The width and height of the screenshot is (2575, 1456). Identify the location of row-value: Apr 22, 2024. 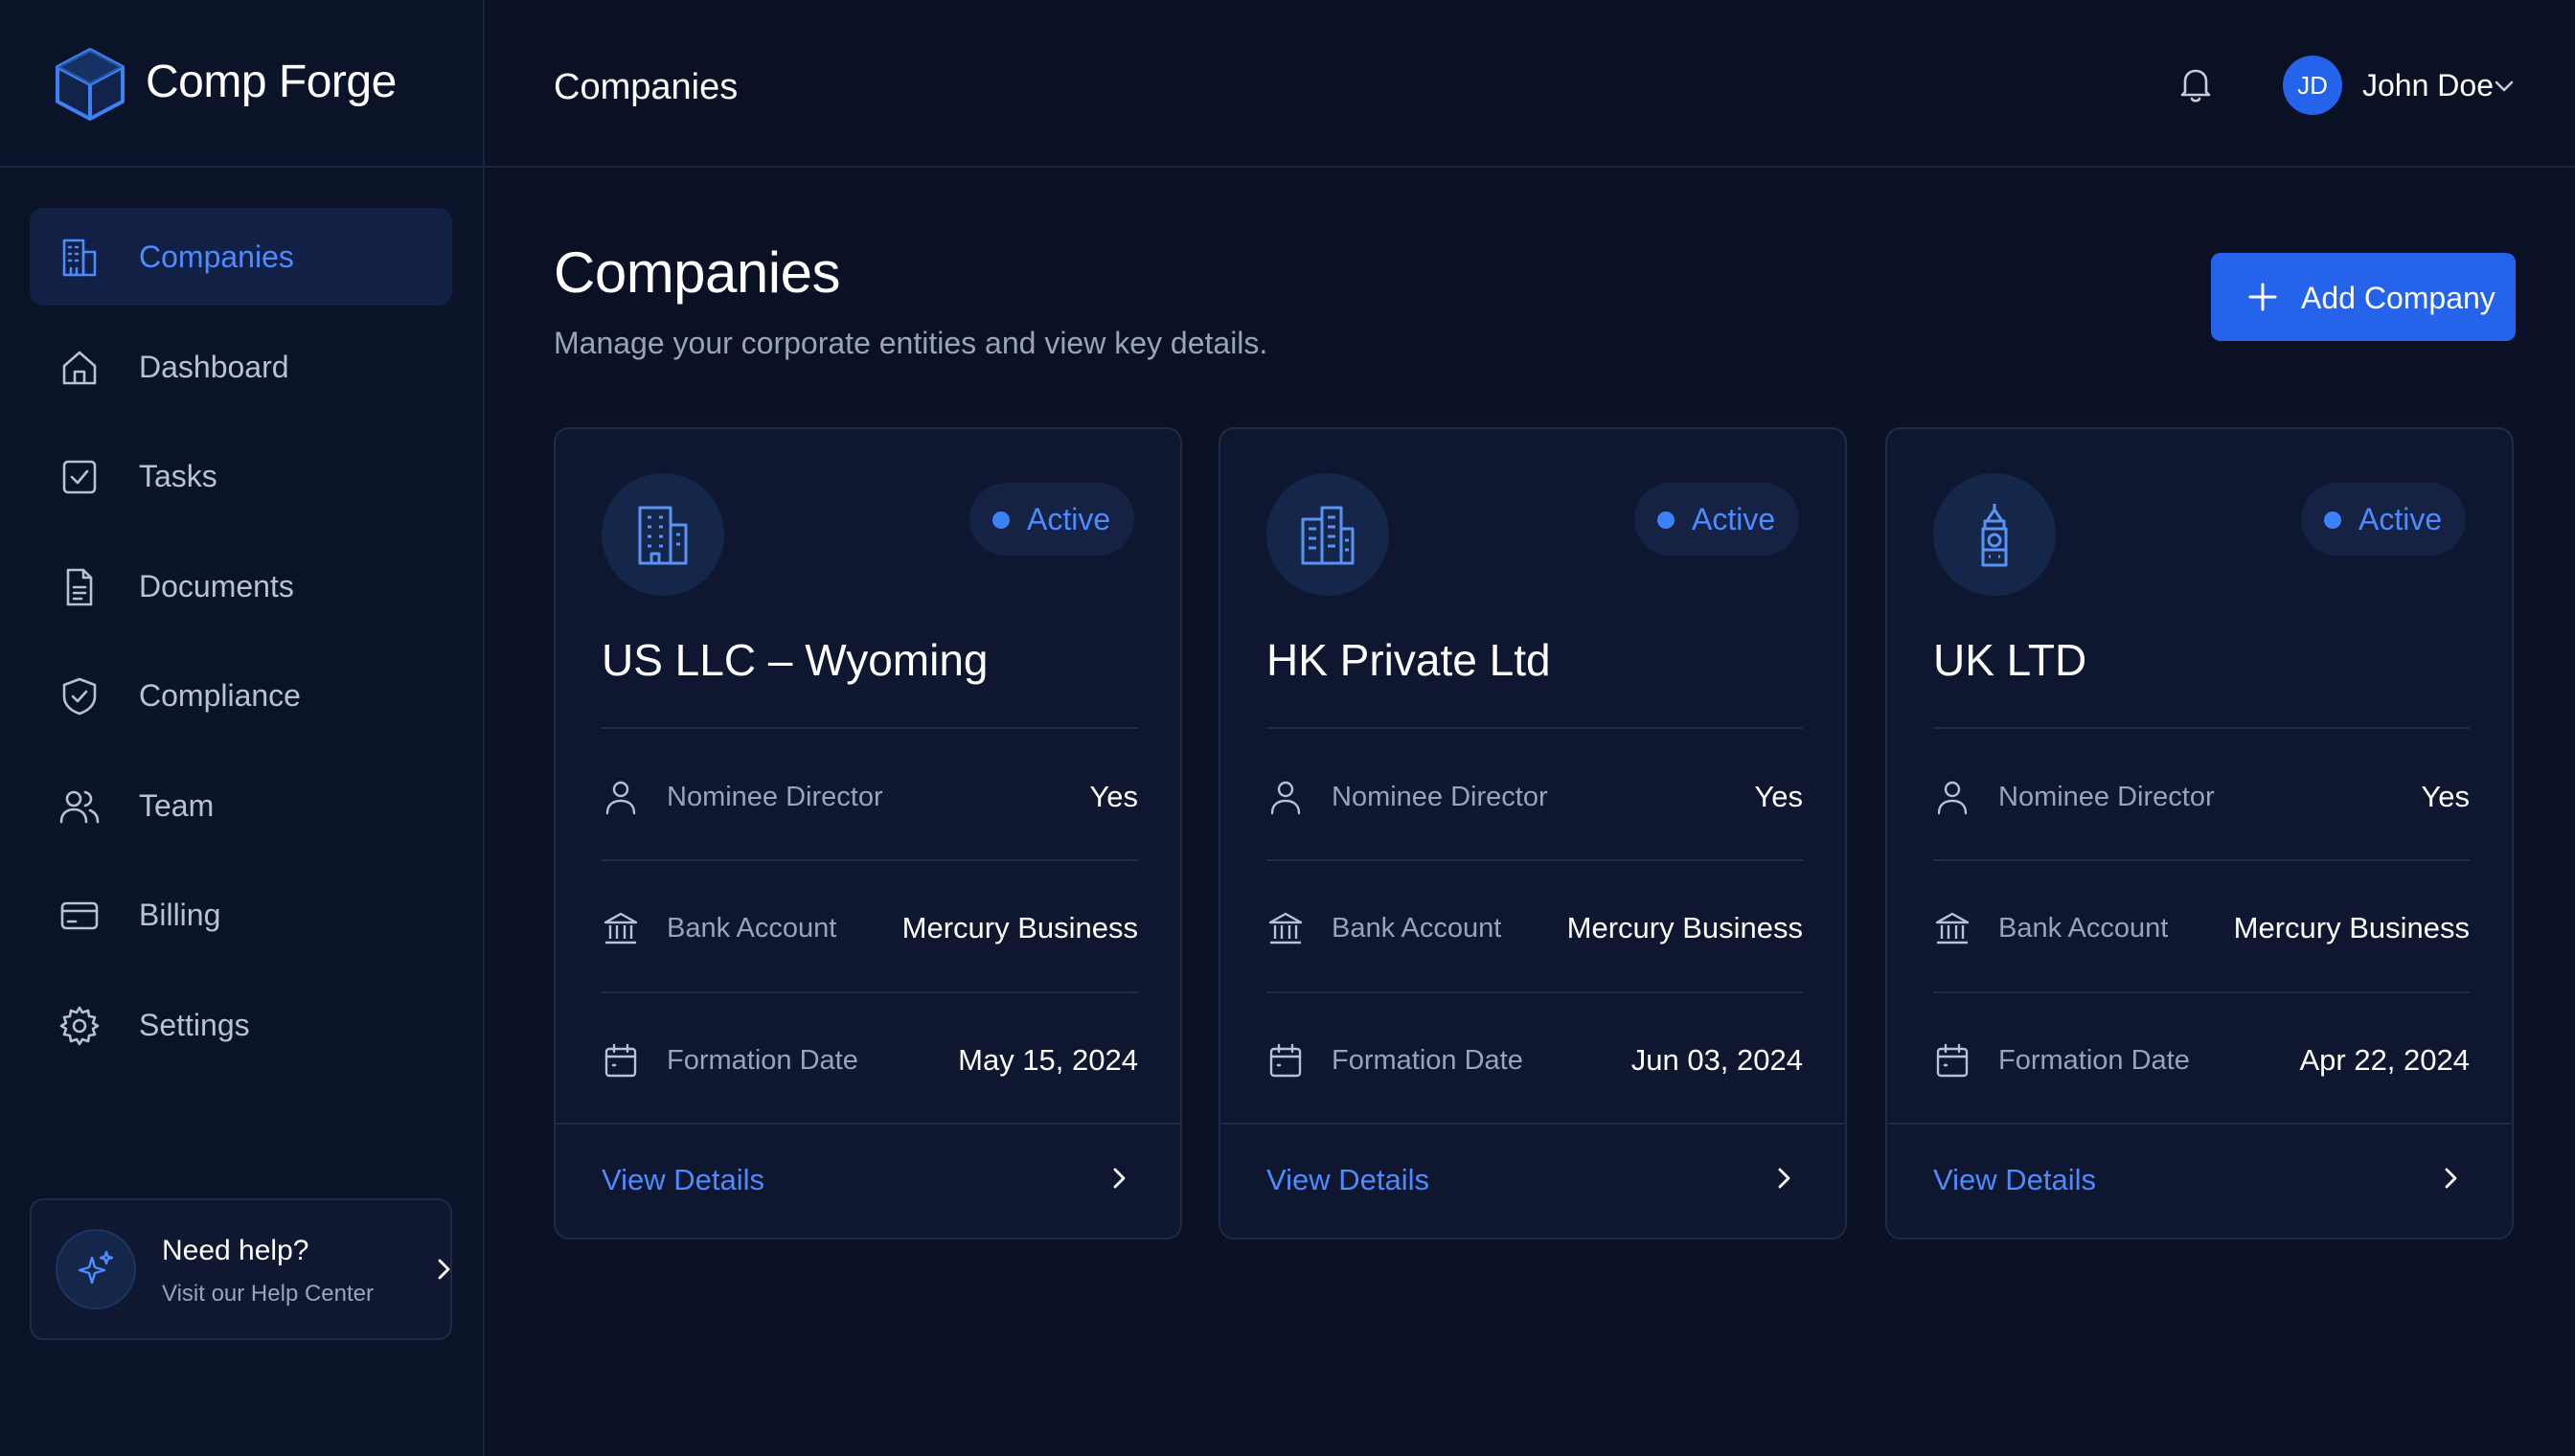
(2384, 1060).